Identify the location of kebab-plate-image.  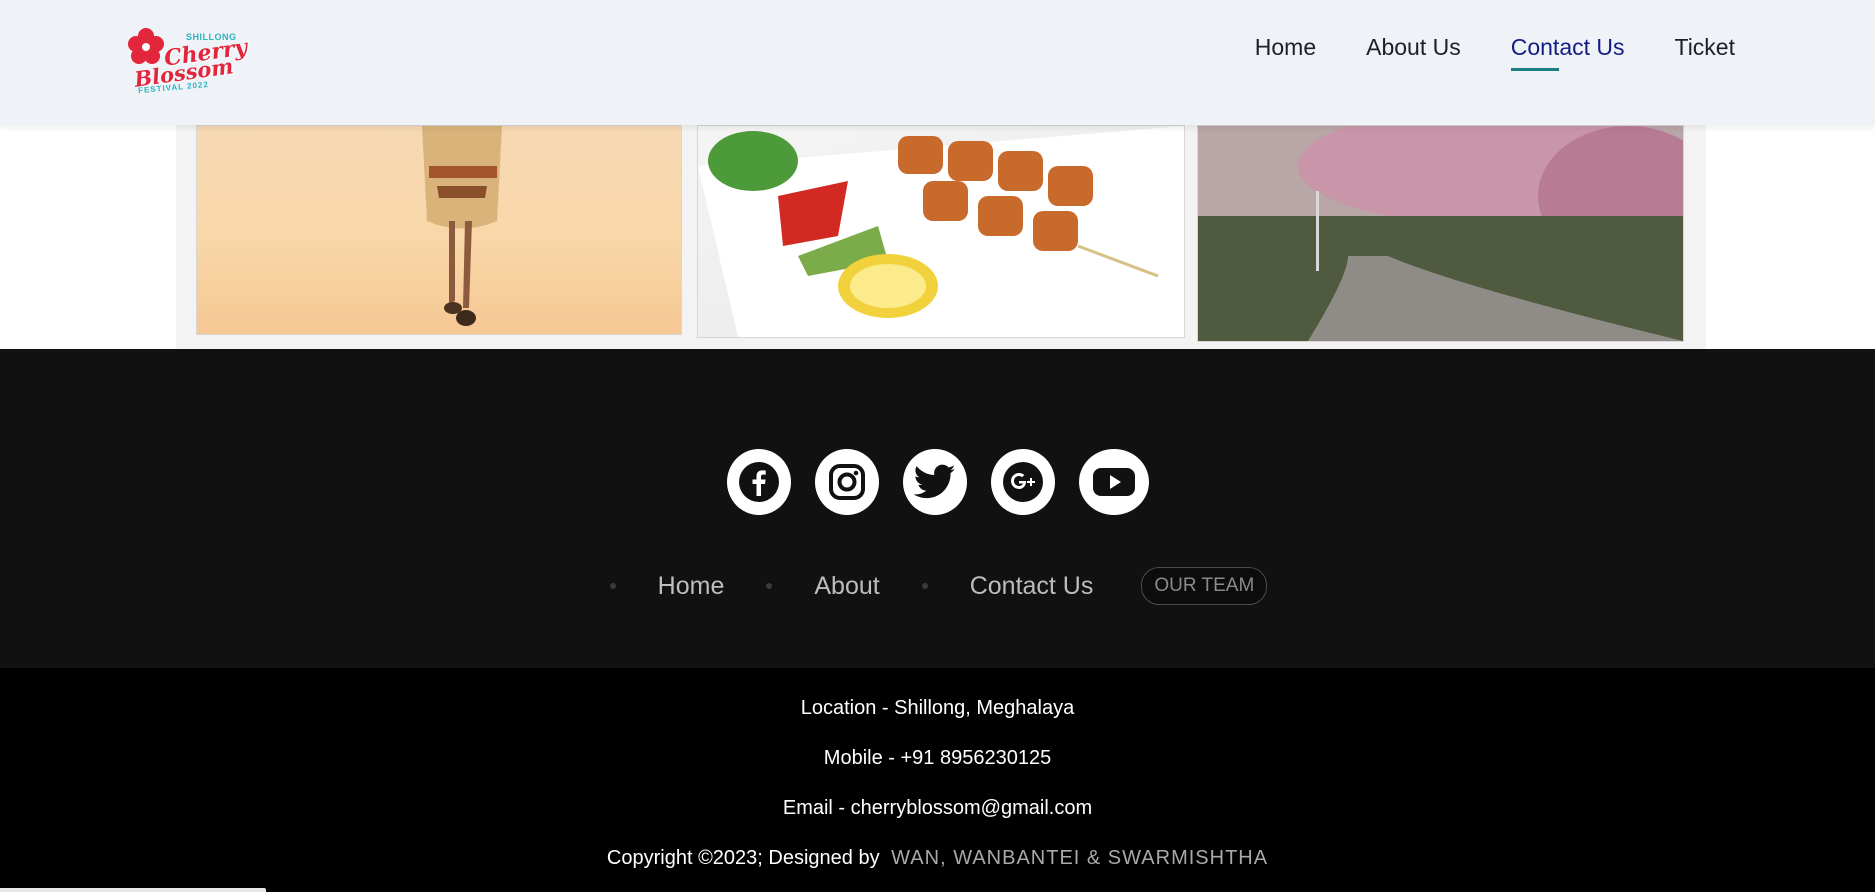
(941, 231).